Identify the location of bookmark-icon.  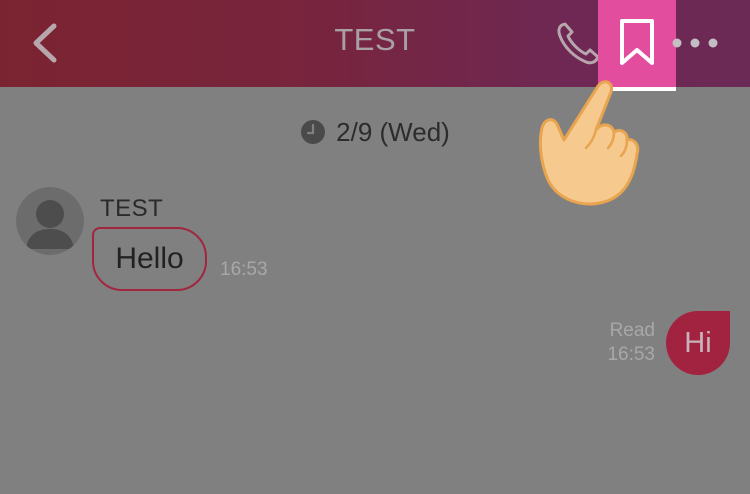
(637, 42).